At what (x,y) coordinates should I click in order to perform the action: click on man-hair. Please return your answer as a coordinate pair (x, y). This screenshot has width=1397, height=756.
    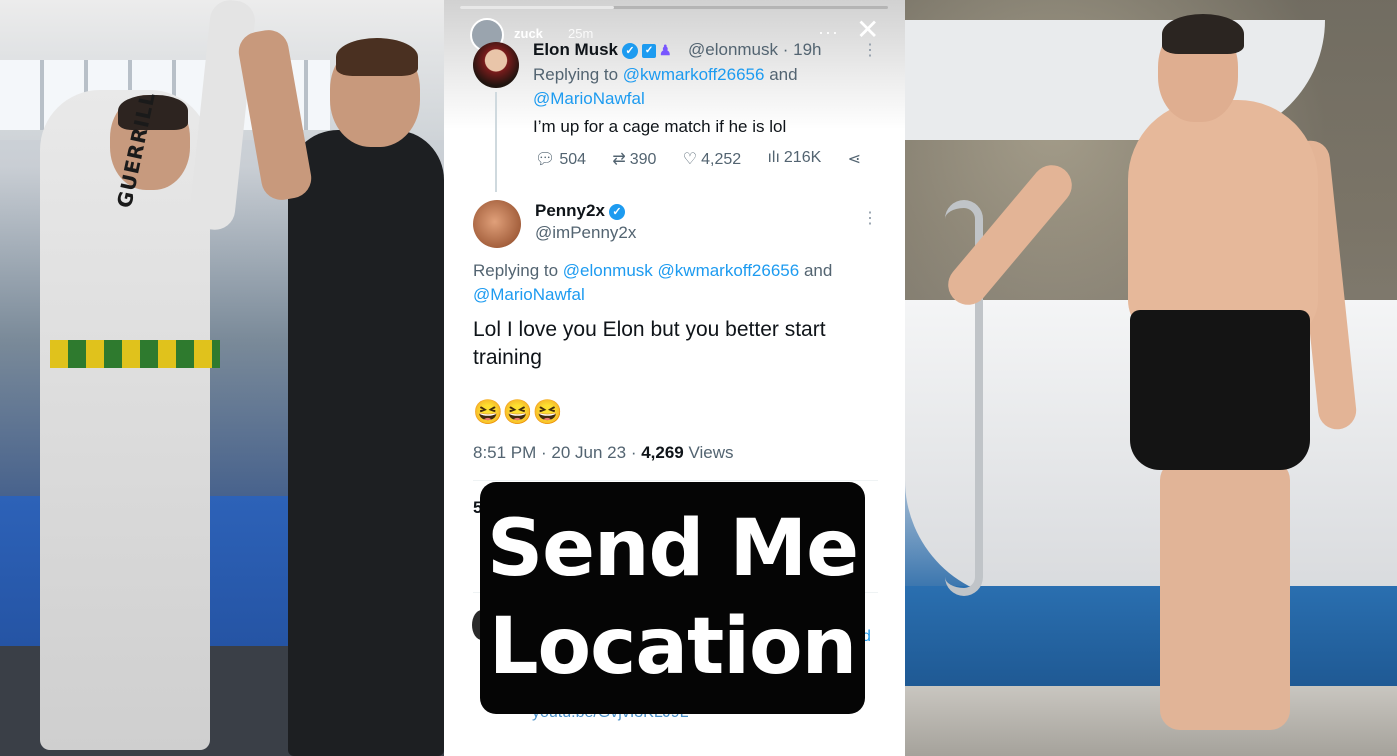
    Looking at the image, I should click on (1203, 34).